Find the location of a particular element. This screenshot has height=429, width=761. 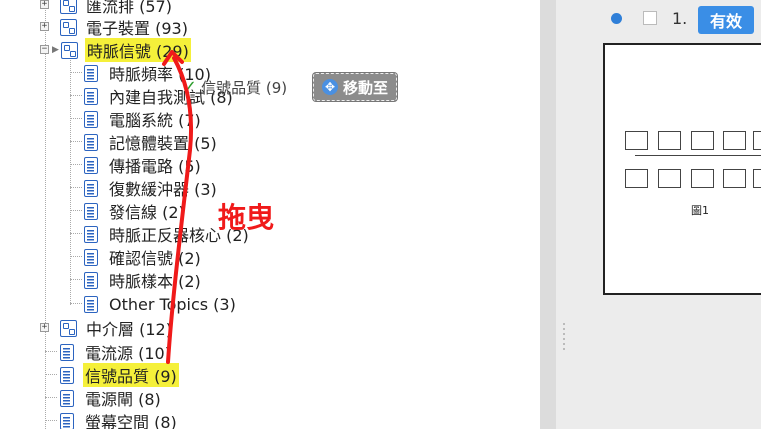

splitter-grip is located at coordinates (564, 340).